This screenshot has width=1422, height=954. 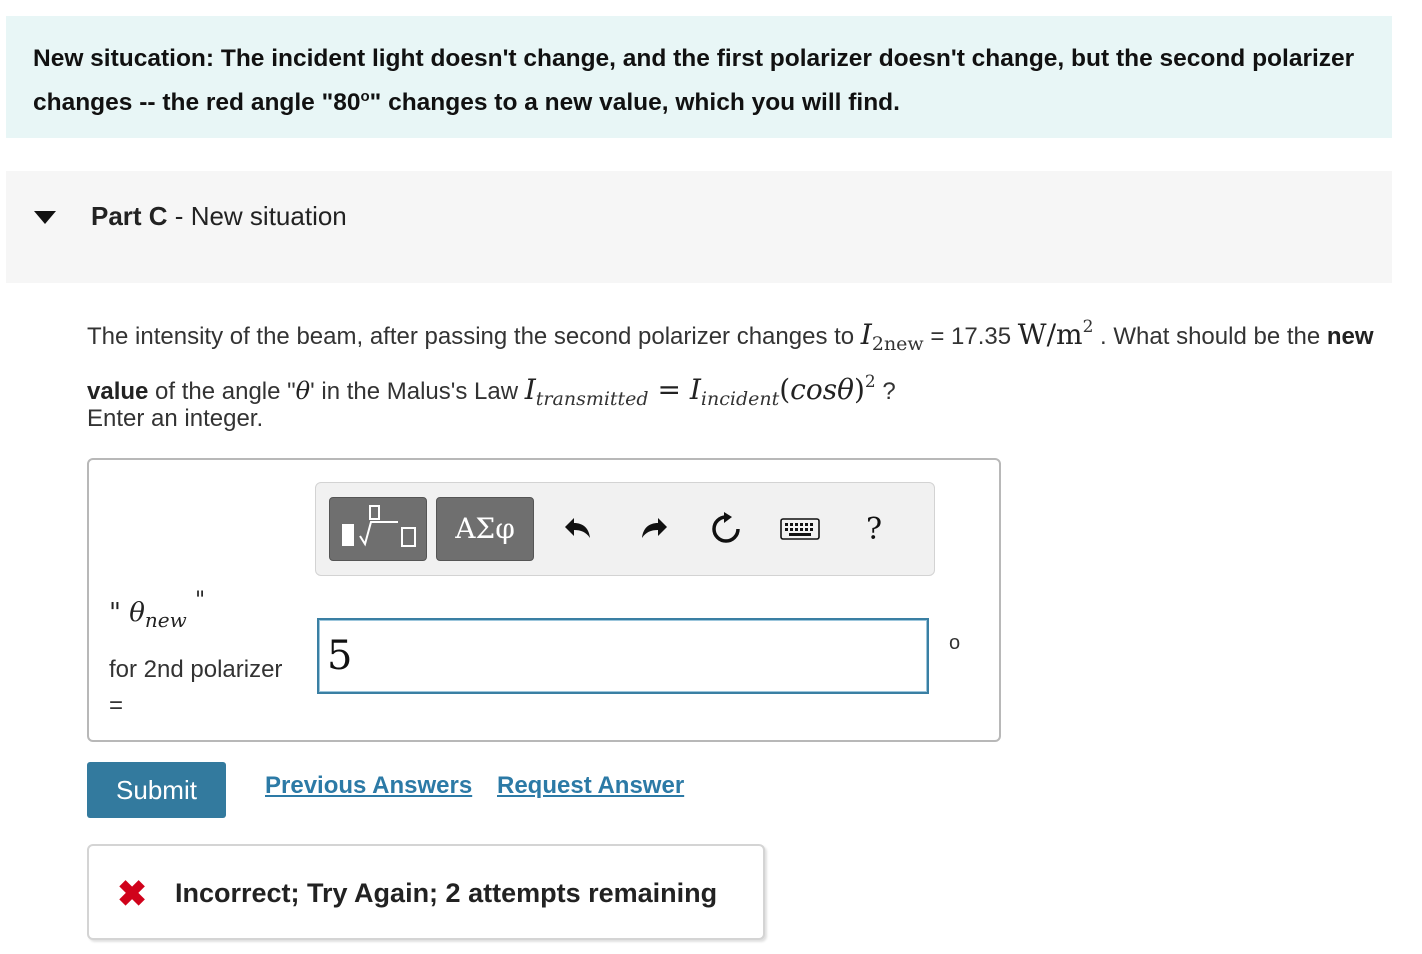 I want to click on answer-input, so click(x=623, y=656).